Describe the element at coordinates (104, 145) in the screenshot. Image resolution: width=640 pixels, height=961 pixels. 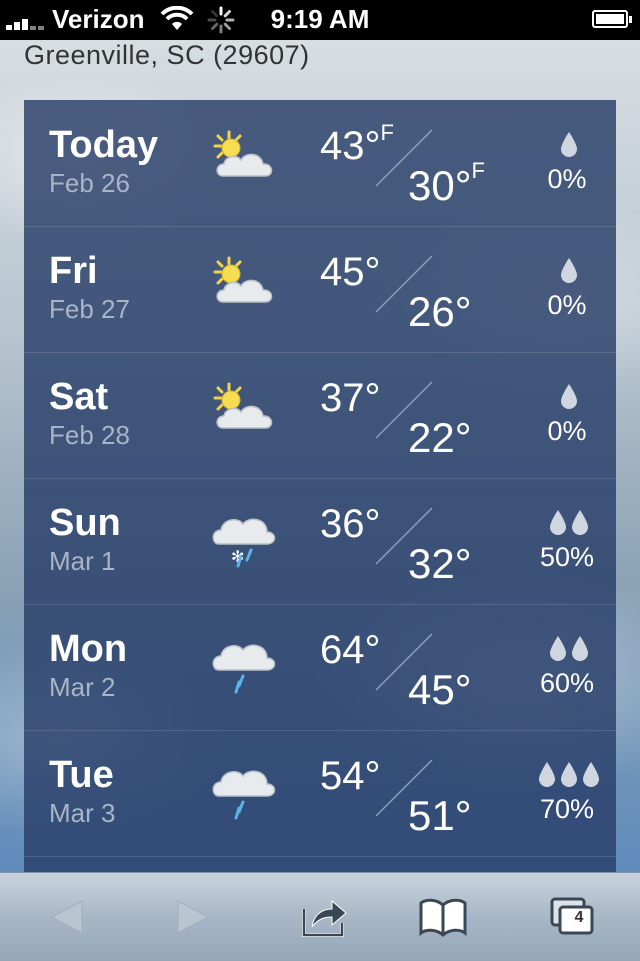
I see `day-label: Today` at that location.